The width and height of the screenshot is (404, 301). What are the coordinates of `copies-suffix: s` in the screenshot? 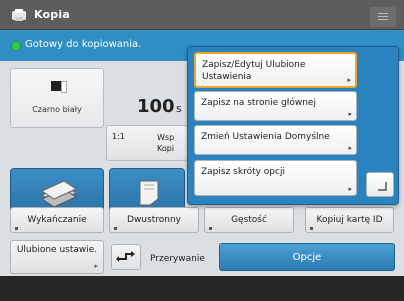 It's located at (179, 108).